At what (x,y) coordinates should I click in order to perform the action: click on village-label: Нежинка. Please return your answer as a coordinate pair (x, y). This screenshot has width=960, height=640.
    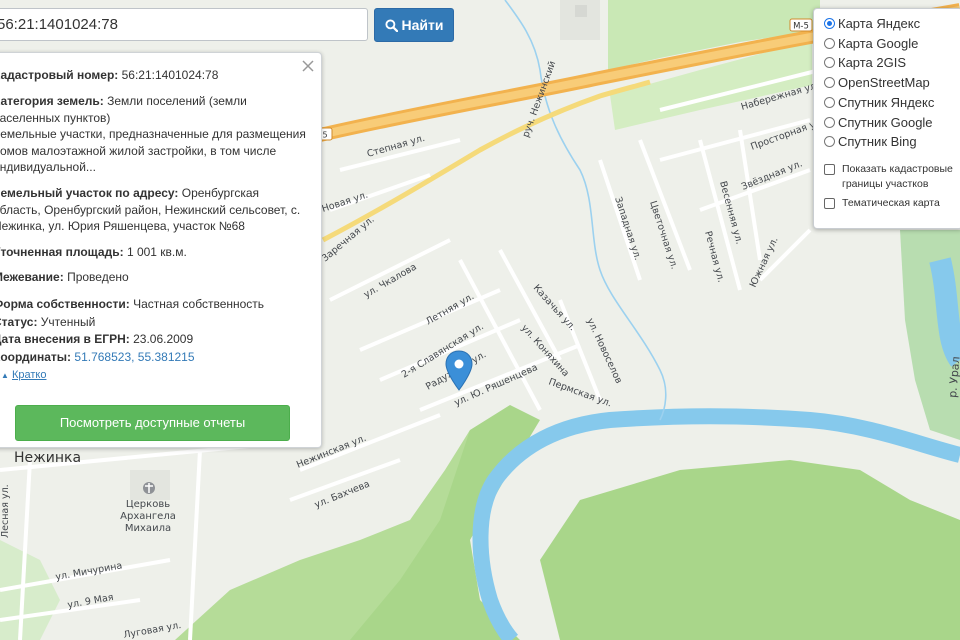
    Looking at the image, I should click on (47, 458).